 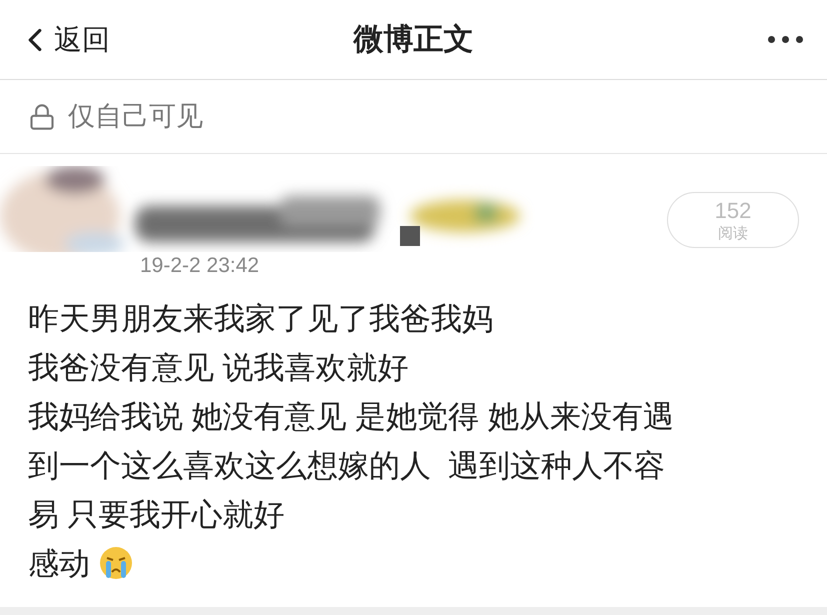 I want to click on visibility-label: 仅自己可见, so click(x=135, y=117).